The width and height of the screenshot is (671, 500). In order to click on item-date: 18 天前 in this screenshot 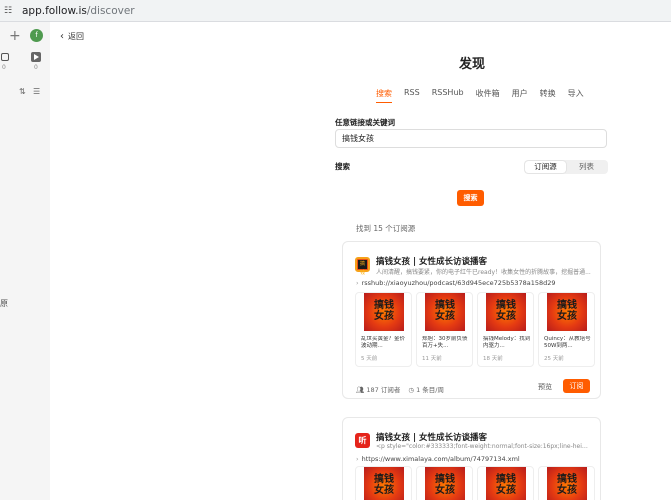, I will do `click(493, 359)`.